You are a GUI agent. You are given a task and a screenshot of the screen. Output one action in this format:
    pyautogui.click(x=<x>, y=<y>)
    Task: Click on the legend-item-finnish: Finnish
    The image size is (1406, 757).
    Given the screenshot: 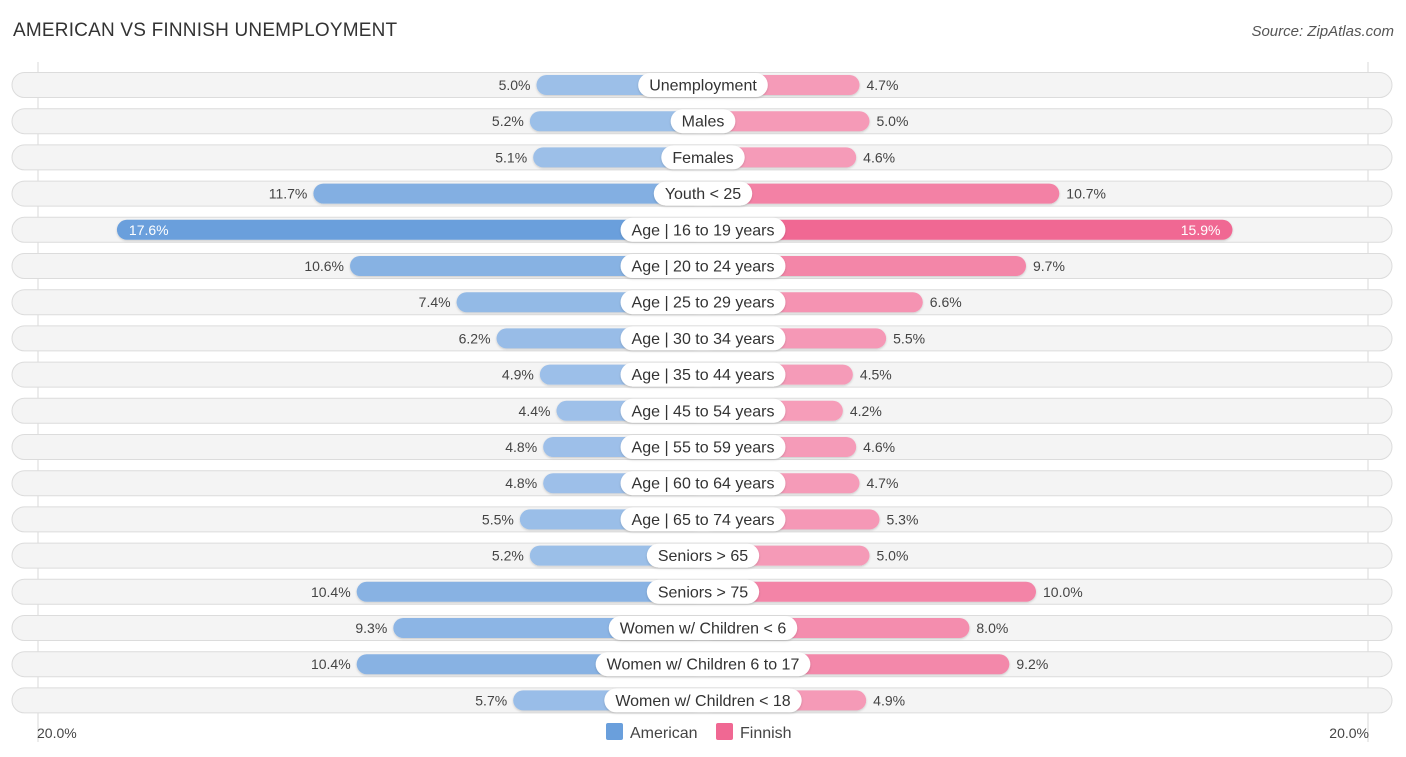 What is the action you would take?
    pyautogui.click(x=754, y=732)
    